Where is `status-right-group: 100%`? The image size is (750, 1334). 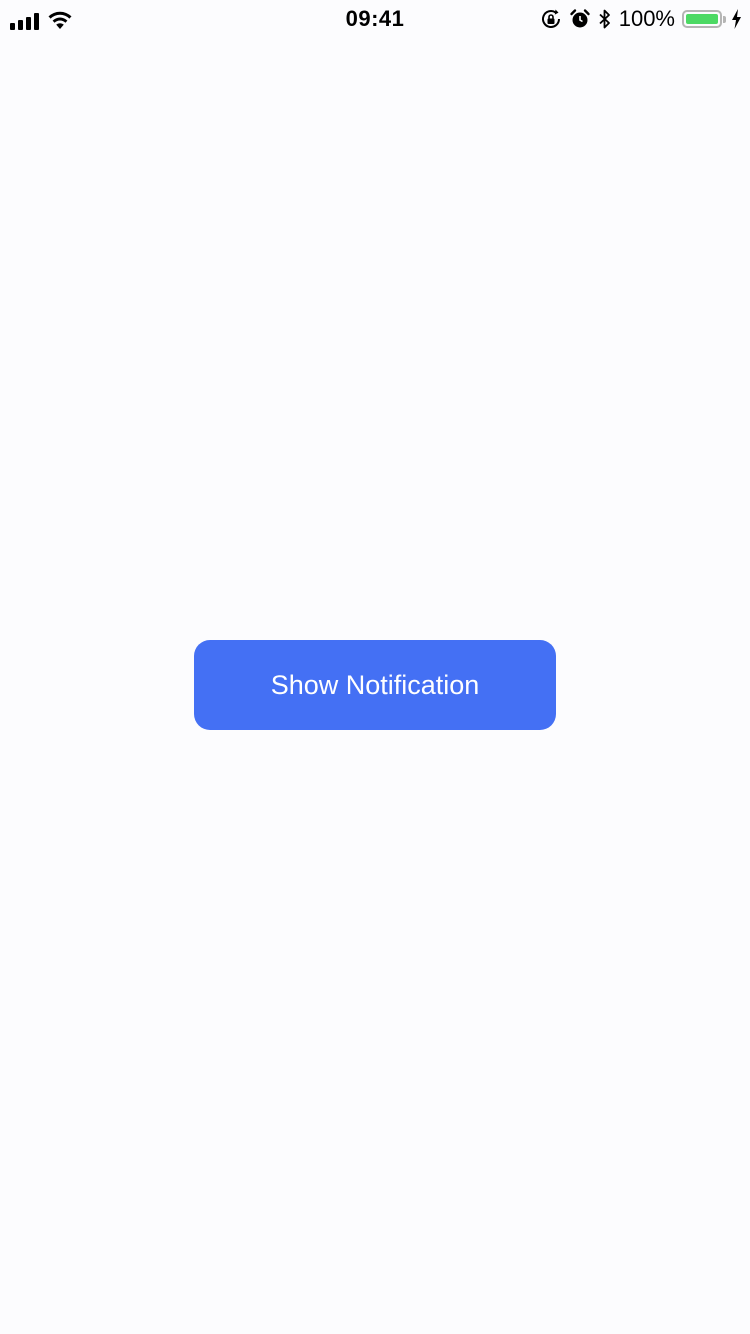
status-right-group: 100% is located at coordinates (641, 19).